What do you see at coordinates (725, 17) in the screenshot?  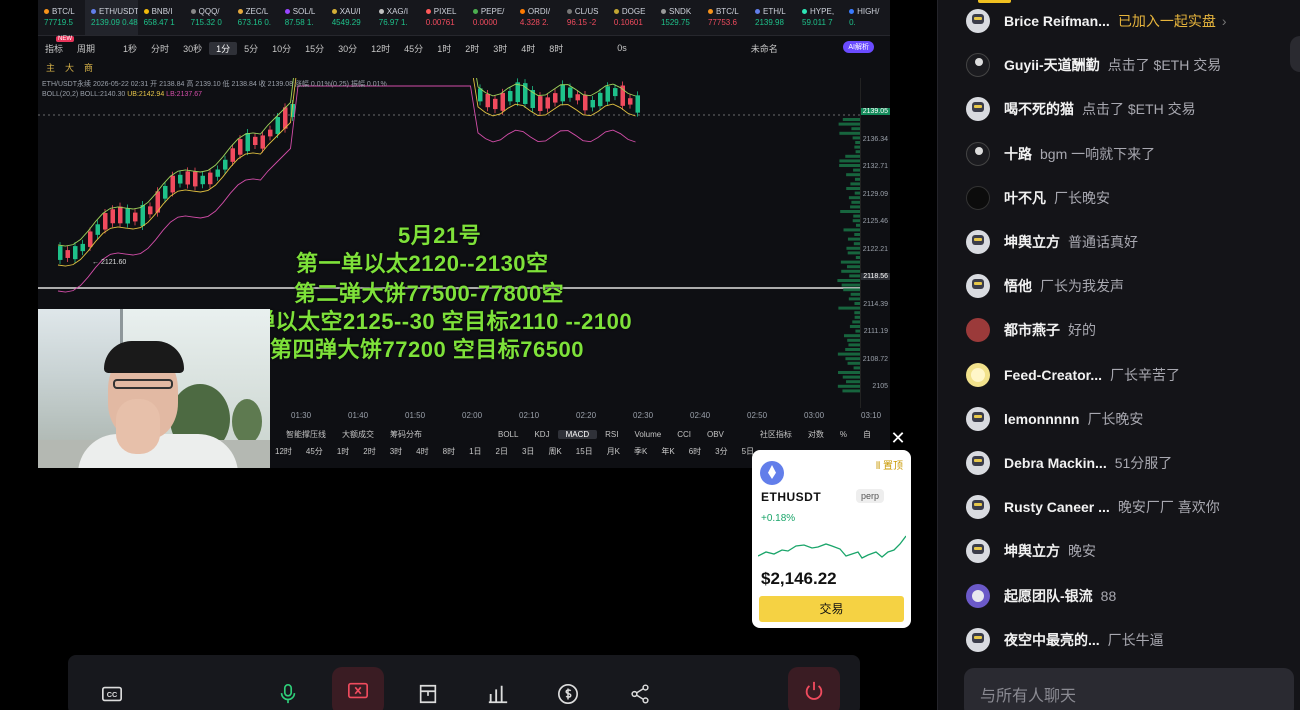 I see `ticker-14: BTC/L 77753.6` at bounding box center [725, 17].